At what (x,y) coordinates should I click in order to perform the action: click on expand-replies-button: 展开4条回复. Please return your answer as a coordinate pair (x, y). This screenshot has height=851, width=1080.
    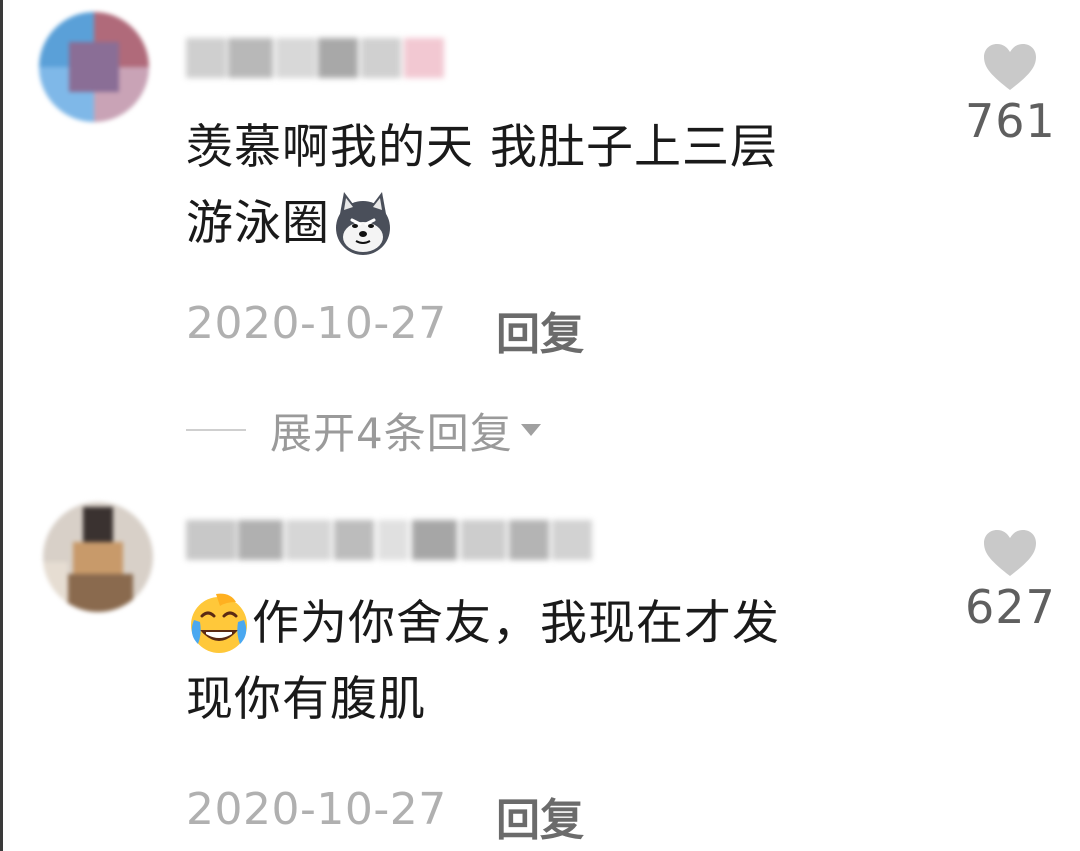
    Looking at the image, I should click on (363, 430).